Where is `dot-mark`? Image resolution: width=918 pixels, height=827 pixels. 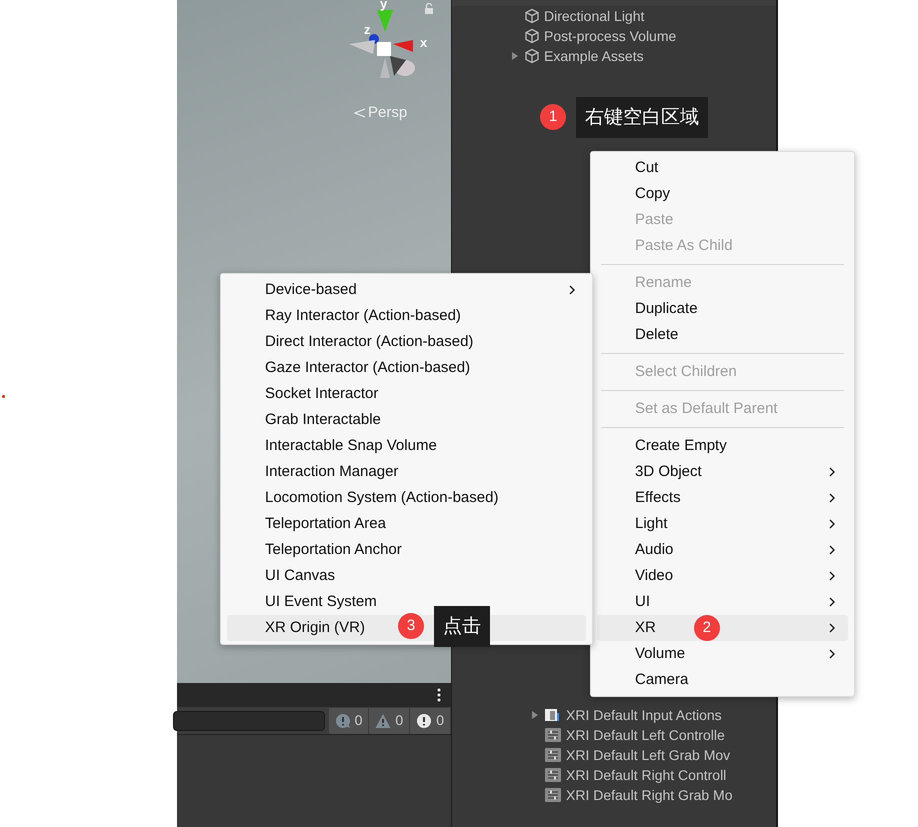
dot-mark is located at coordinates (3, 396).